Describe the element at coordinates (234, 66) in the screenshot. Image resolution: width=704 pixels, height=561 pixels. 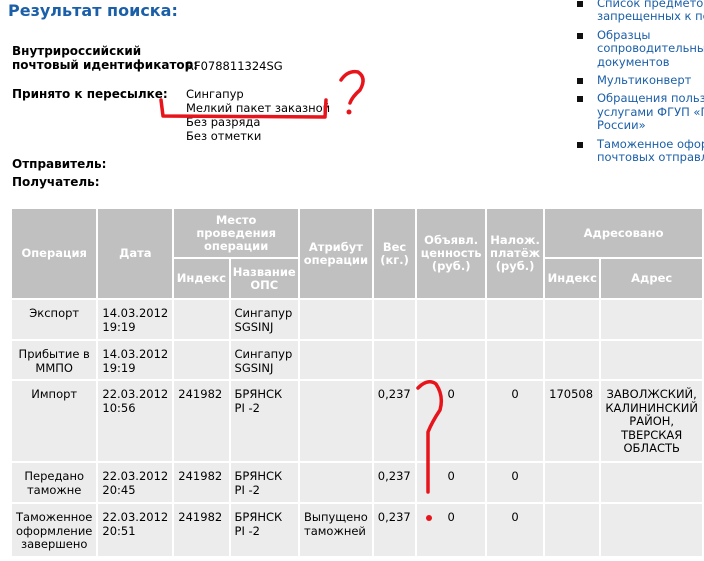
I see `tracking-id-value: RF078811324SG` at that location.